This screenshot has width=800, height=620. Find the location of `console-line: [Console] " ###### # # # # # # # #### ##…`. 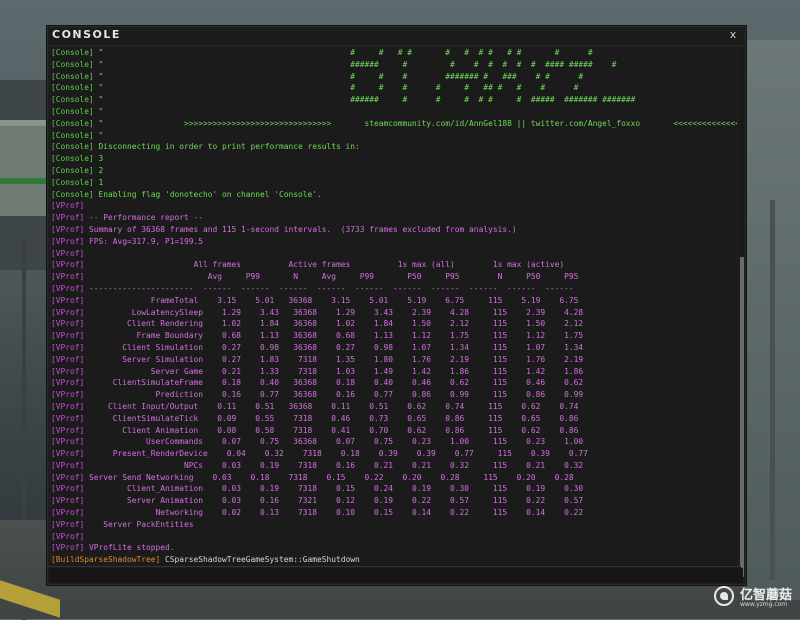

console-line: [Console] " ###### # # # # # # # #### ##… is located at coordinates (394, 65).